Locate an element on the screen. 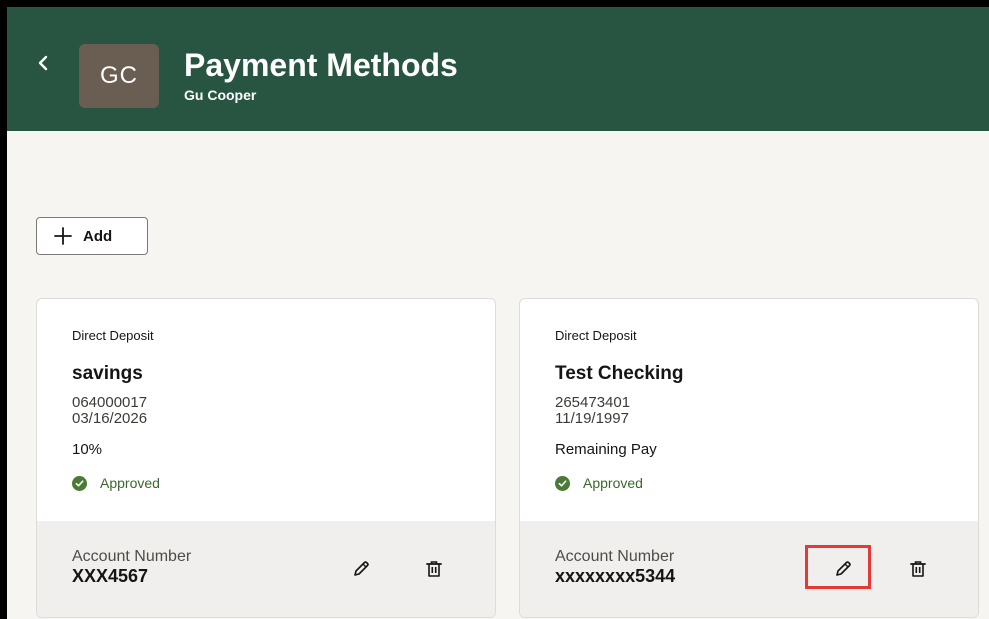 Image resolution: width=989 pixels, height=619 pixels. avatar: GC is located at coordinates (119, 76).